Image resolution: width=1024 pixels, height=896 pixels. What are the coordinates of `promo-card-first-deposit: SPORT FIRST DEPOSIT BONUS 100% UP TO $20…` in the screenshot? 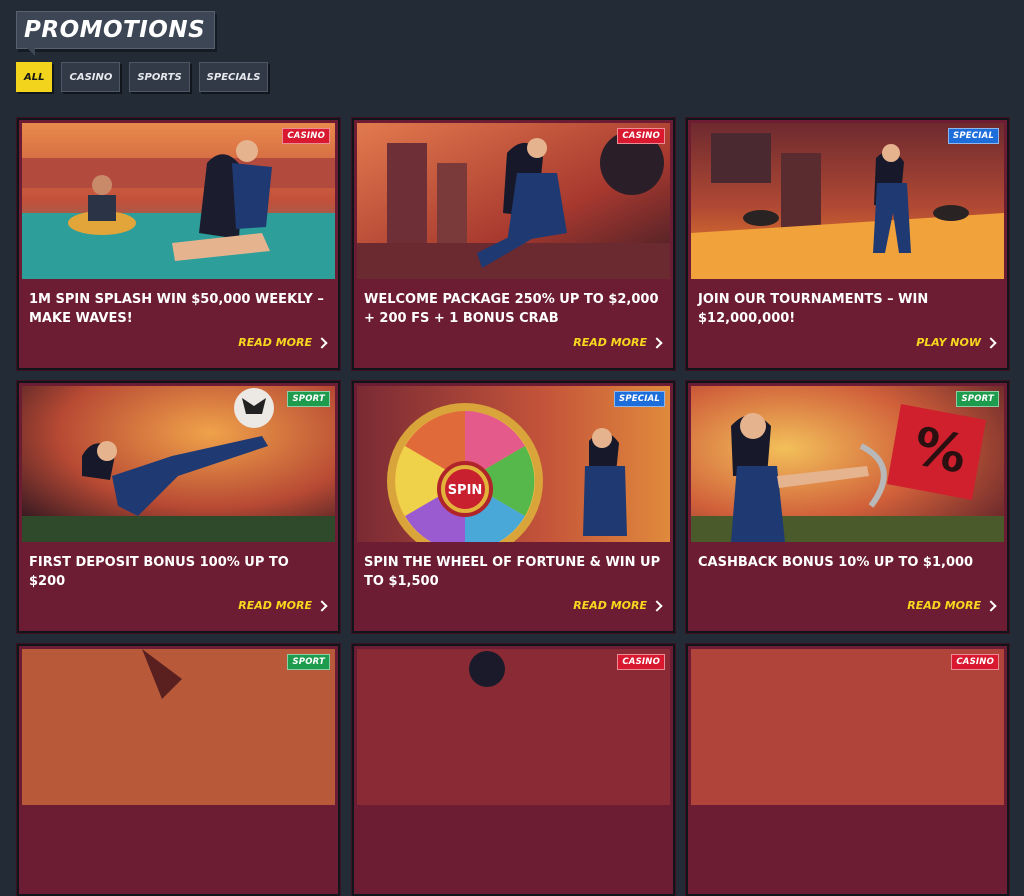 It's located at (178, 507).